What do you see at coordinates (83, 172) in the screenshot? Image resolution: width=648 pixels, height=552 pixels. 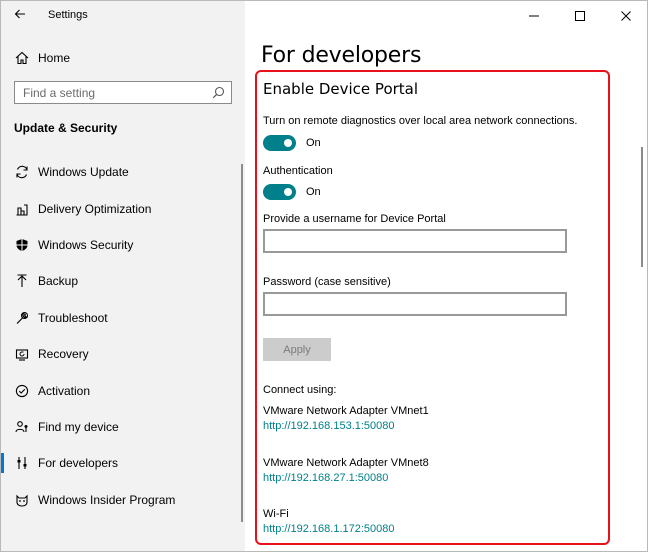 I see `sidebar-item-label: Windows Update` at bounding box center [83, 172].